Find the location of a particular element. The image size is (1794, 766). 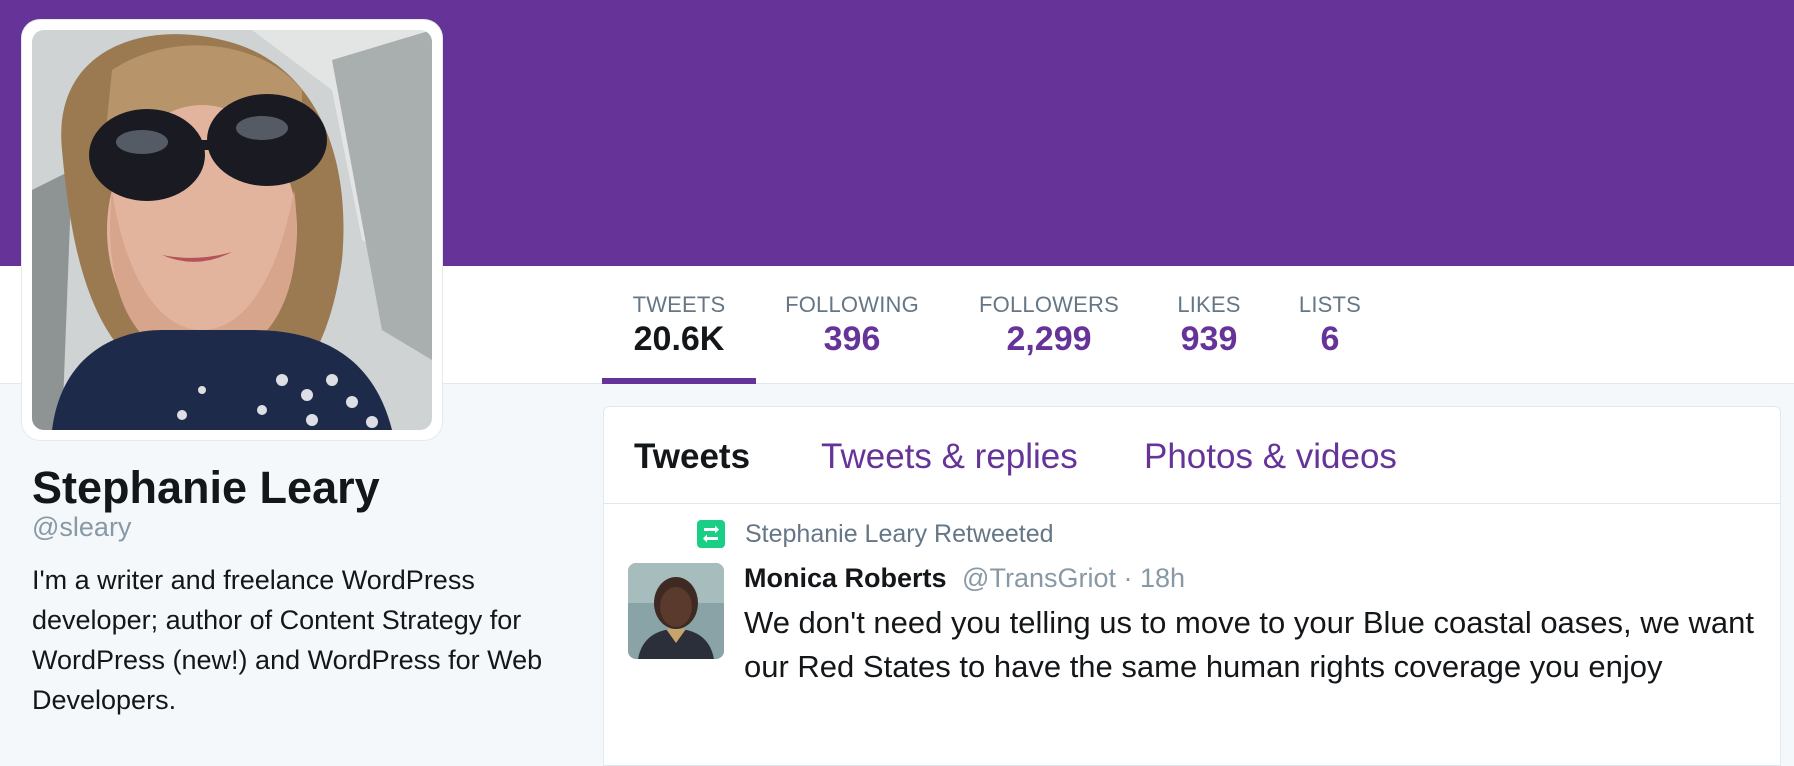

timeline-tabs: Tweets Tweets & replies Photos & videos is located at coordinates (1192, 455).